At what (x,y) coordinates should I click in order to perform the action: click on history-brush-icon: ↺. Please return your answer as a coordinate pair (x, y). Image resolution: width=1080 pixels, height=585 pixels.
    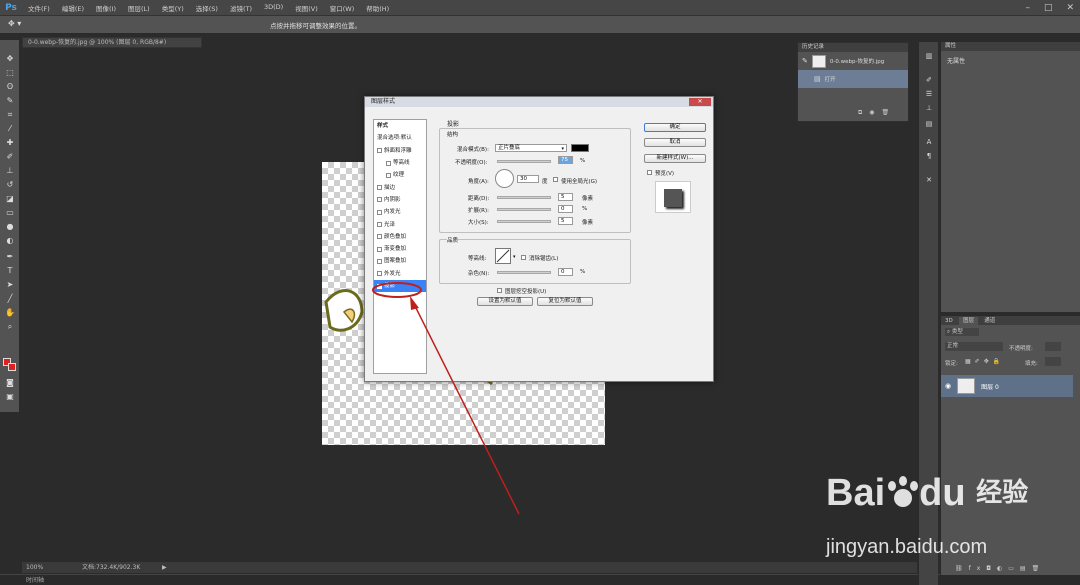
    Looking at the image, I should click on (10, 185).